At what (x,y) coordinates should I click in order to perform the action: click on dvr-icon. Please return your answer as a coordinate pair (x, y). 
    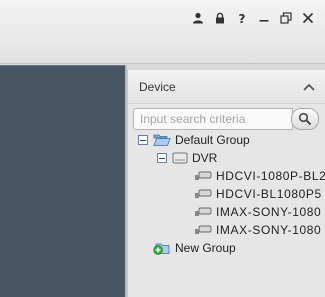
    Looking at the image, I should click on (180, 158).